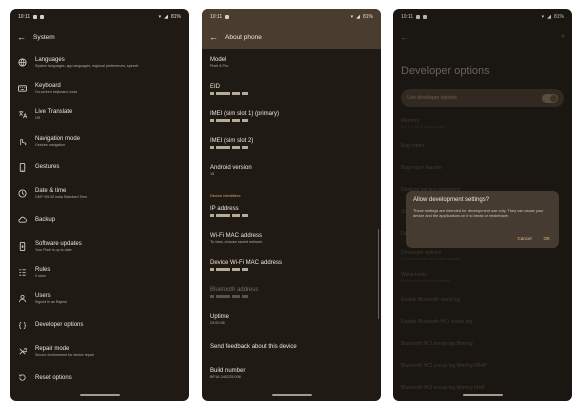 The image size is (572, 410). I want to click on about-item-bluetooth-address: Bluetooth address, so click(291, 292).